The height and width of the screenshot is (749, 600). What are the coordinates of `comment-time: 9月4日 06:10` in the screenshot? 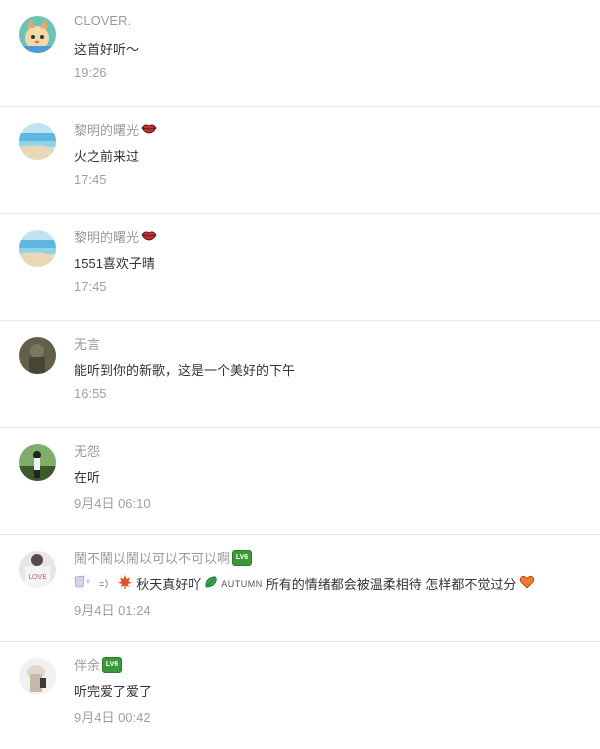 It's located at (112, 503).